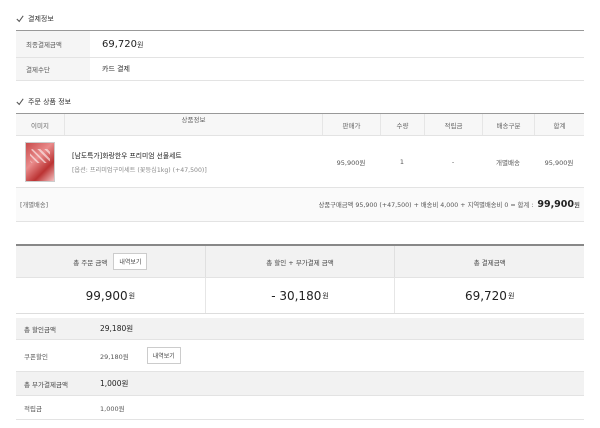 The height and width of the screenshot is (428, 600). I want to click on order-section-title: 주문 상품 정보, so click(43, 102).